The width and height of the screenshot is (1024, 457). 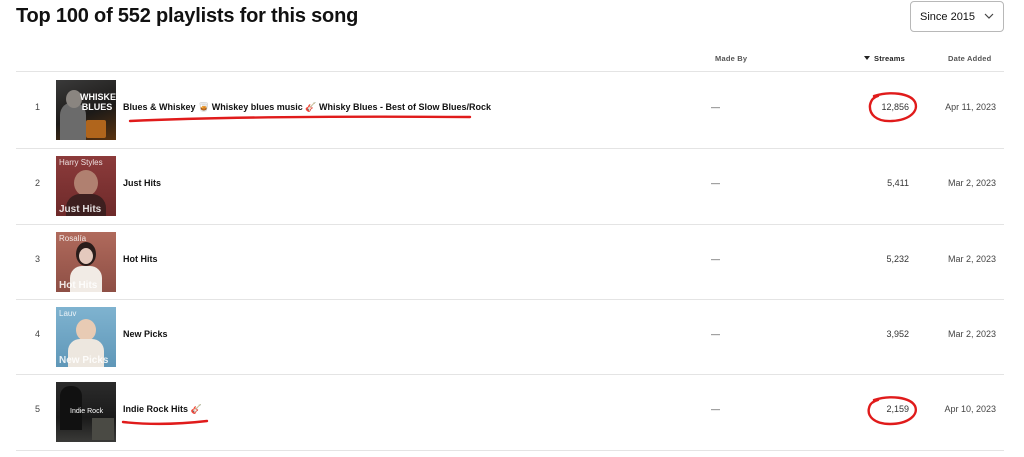 What do you see at coordinates (948, 17) in the screenshot?
I see `date-range-value: Since 2015` at bounding box center [948, 17].